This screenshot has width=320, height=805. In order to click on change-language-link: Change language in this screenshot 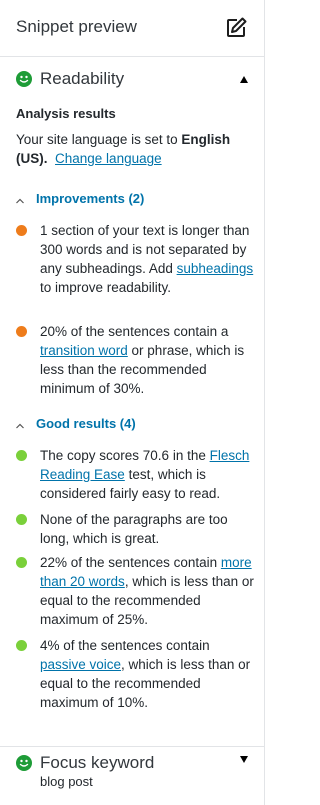, I will do `click(108, 158)`.